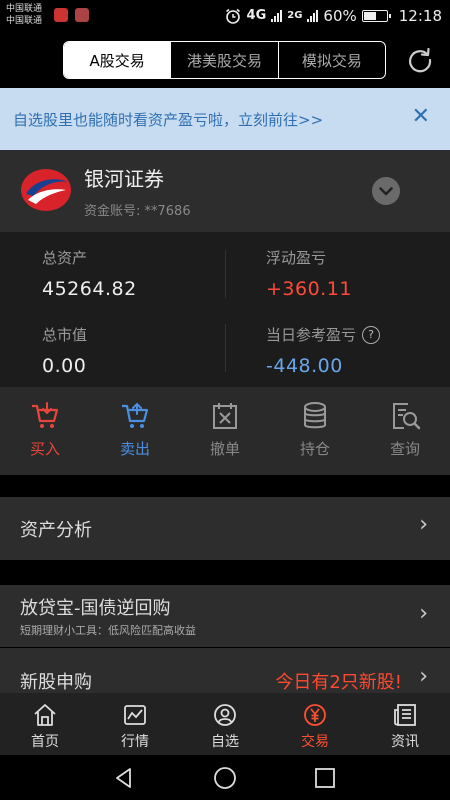 The width and height of the screenshot is (450, 800). Describe the element at coordinates (309, 273) in the screenshot. I see `floating-pl-block: 浮动盈亏 +360.11` at that location.